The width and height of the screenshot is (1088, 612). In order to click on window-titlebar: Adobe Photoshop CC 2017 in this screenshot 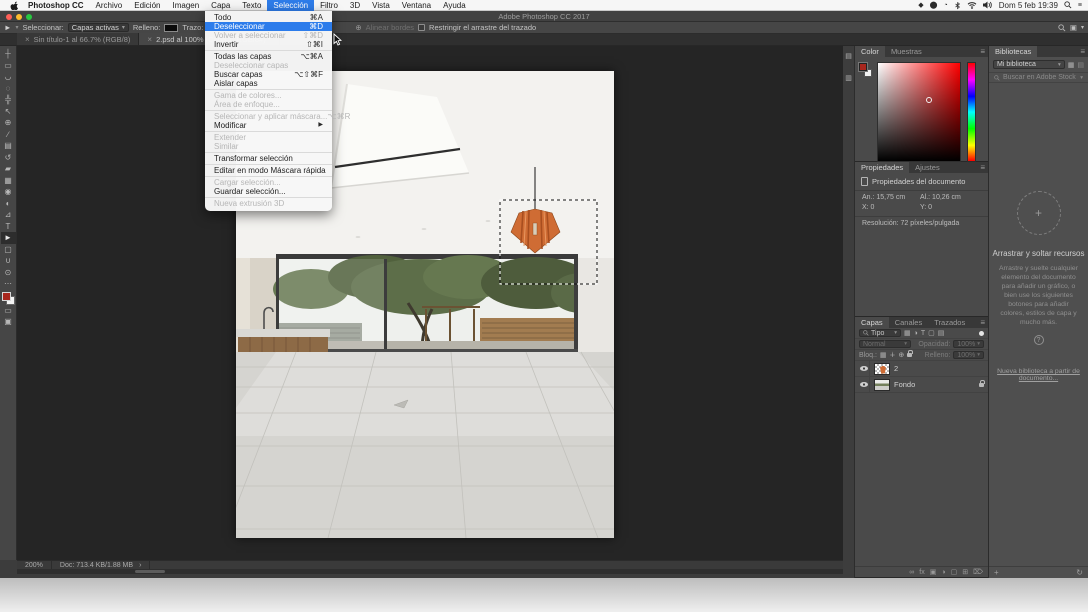, I will do `click(544, 16)`.